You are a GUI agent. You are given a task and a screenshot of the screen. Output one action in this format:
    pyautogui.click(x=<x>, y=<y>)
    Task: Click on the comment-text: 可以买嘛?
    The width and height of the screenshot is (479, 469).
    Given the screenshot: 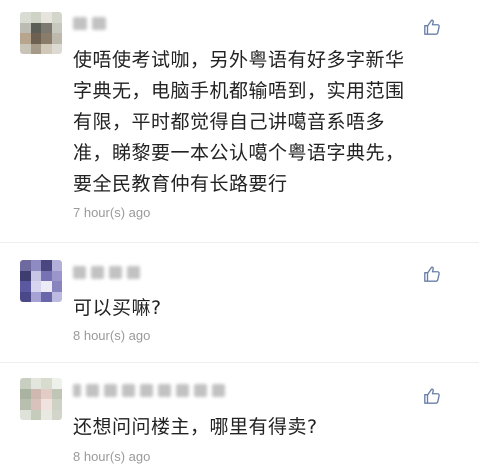 What is the action you would take?
    pyautogui.click(x=117, y=308)
    